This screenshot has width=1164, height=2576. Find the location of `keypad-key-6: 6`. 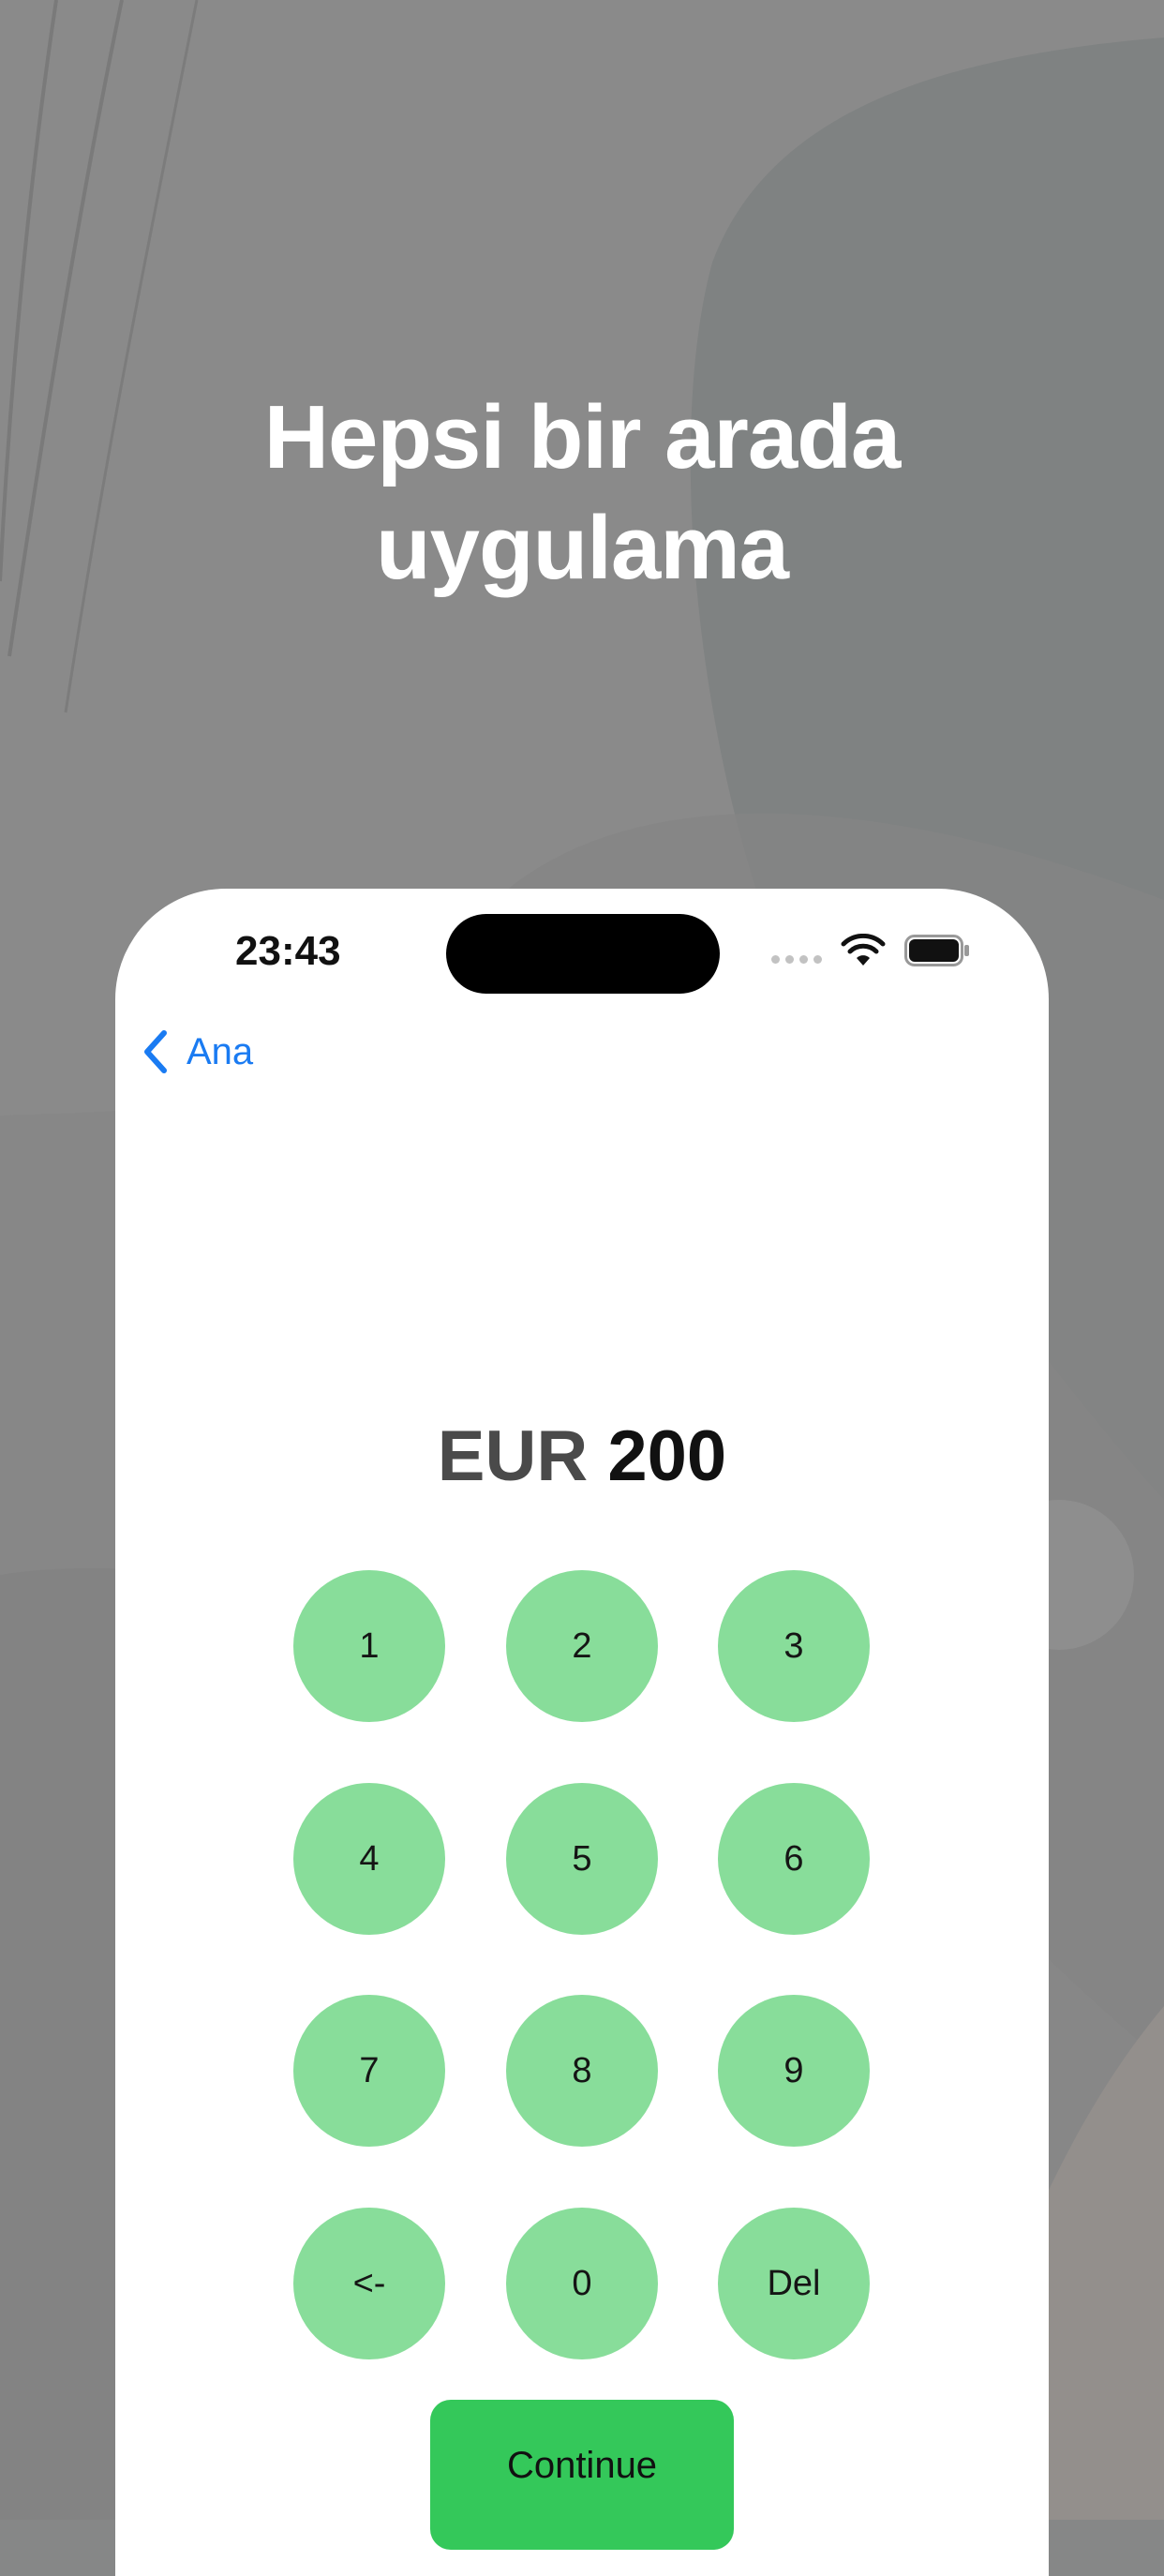

keypad-key-6: 6 is located at coordinates (794, 1859).